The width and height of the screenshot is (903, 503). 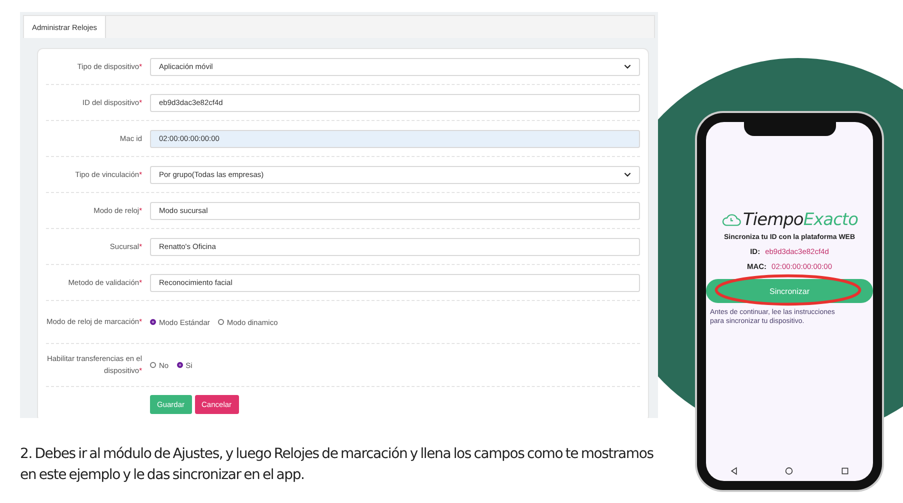 I want to click on home-icon, so click(x=789, y=471).